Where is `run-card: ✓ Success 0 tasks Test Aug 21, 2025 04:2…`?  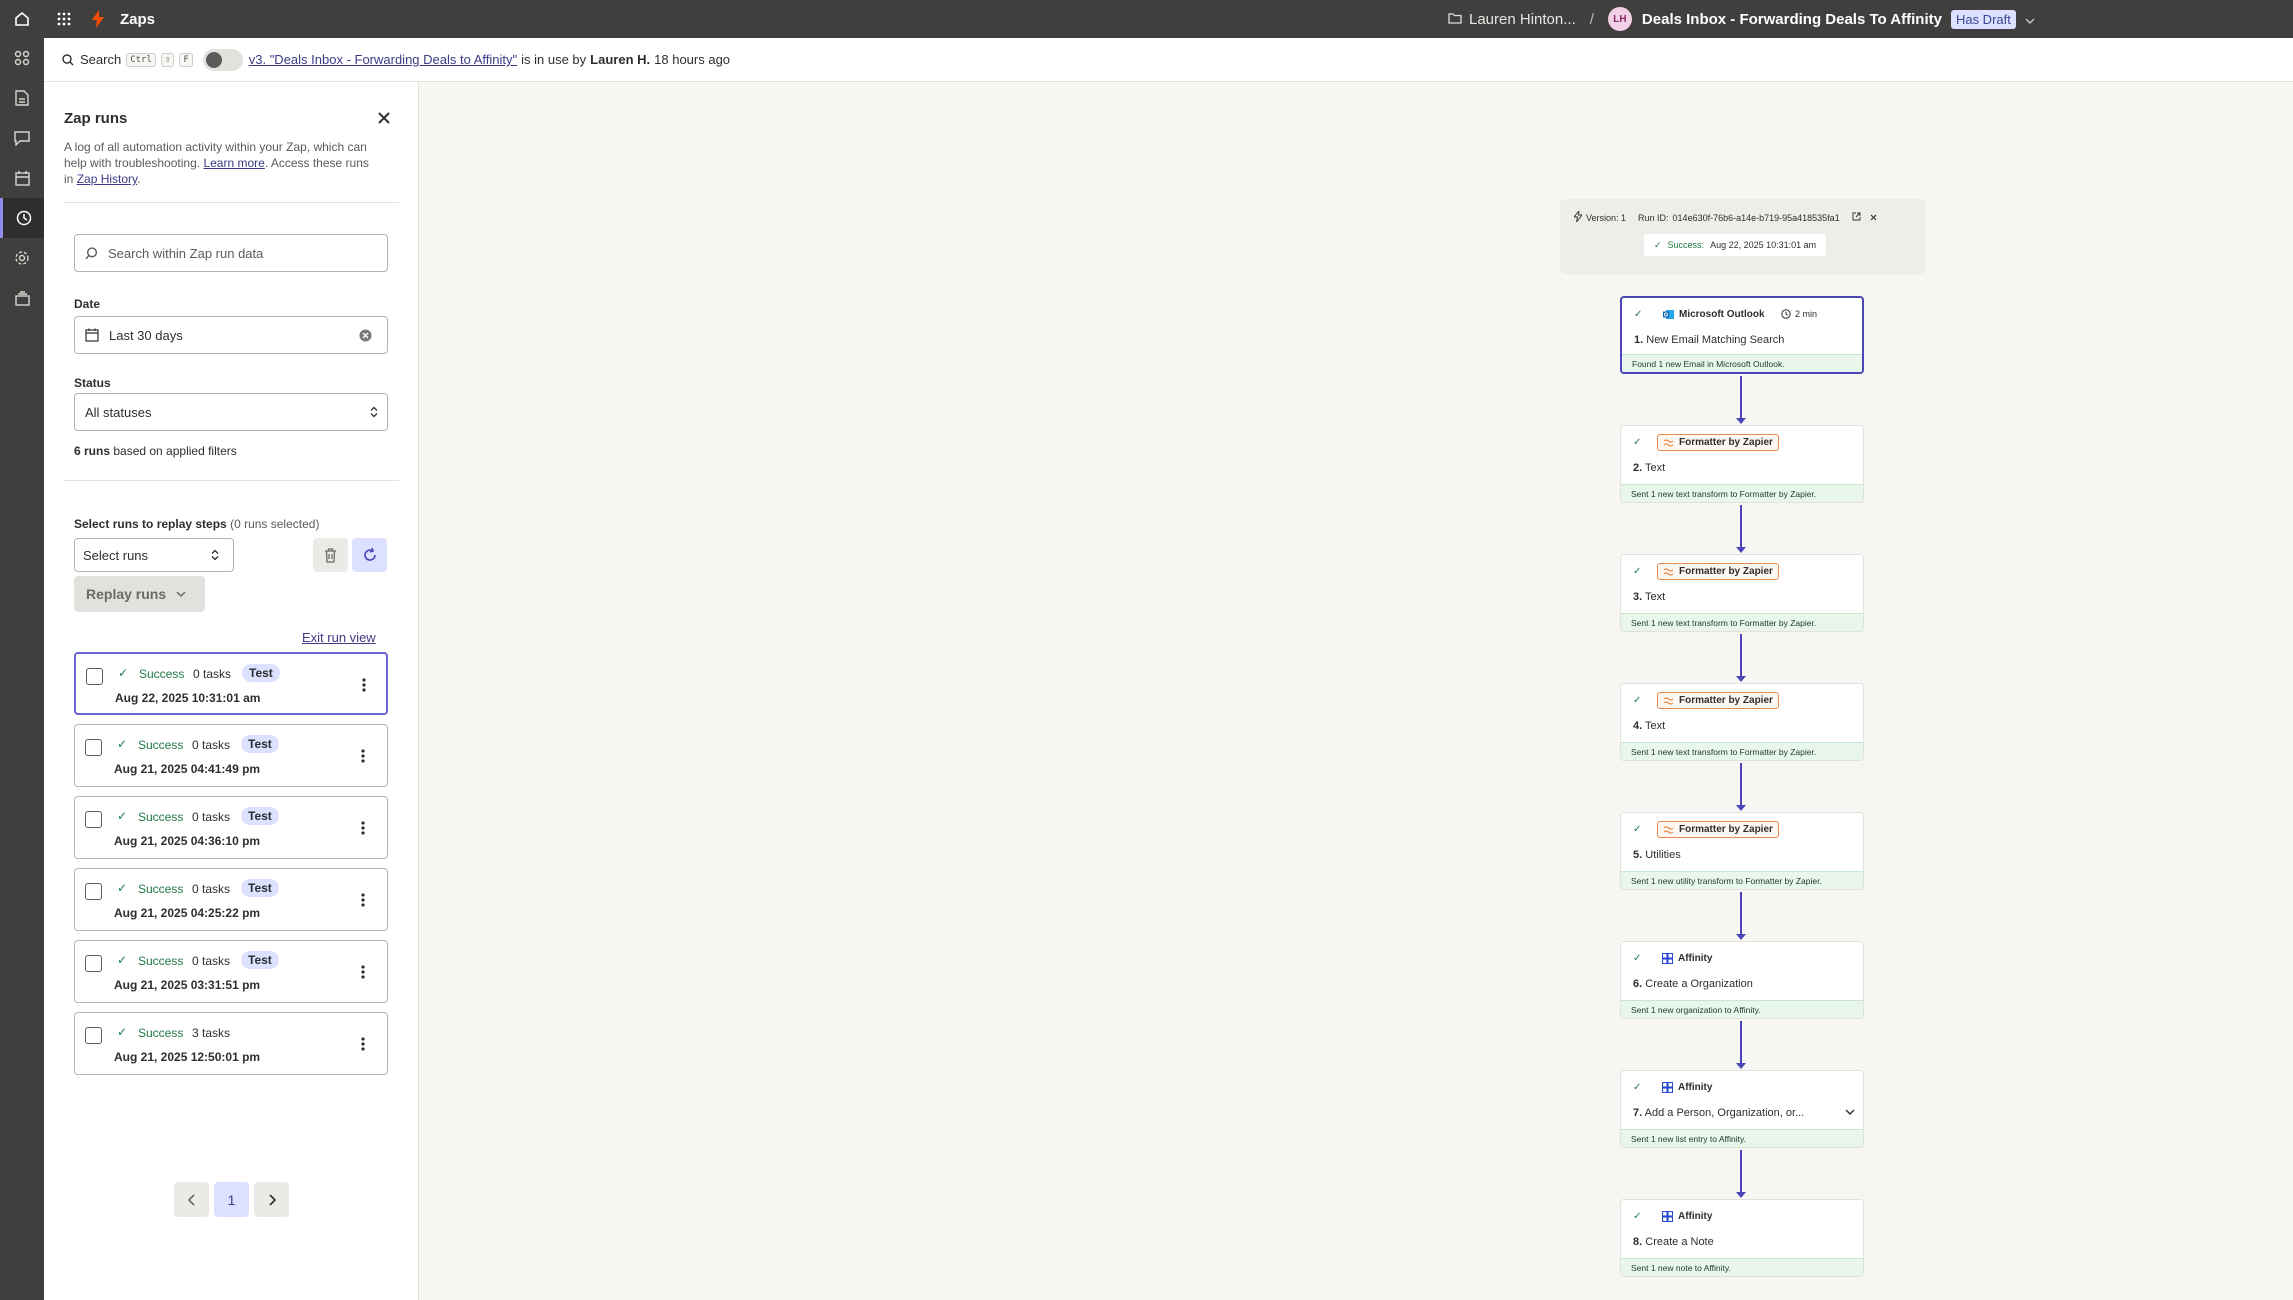 run-card: ✓ Success 0 tasks Test Aug 21, 2025 04:2… is located at coordinates (231, 899).